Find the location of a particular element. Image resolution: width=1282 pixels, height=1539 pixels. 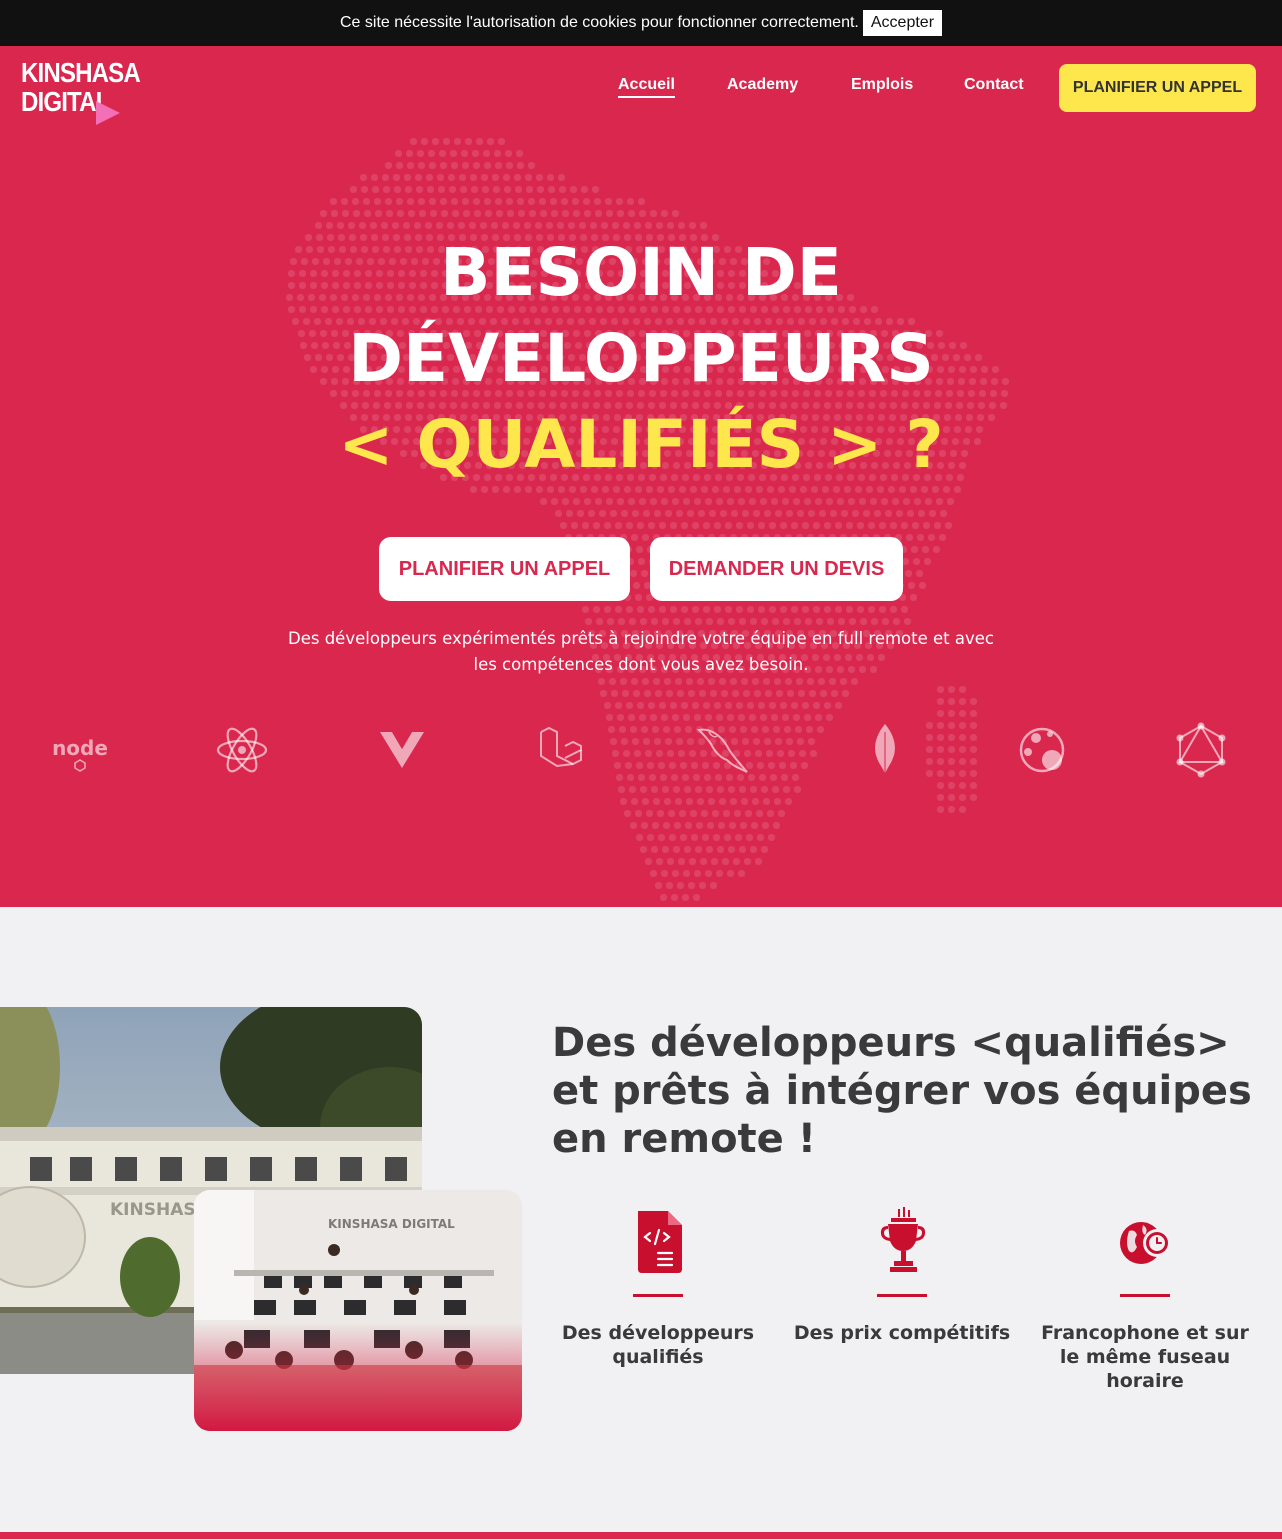

vue-icon is located at coordinates (402, 750).